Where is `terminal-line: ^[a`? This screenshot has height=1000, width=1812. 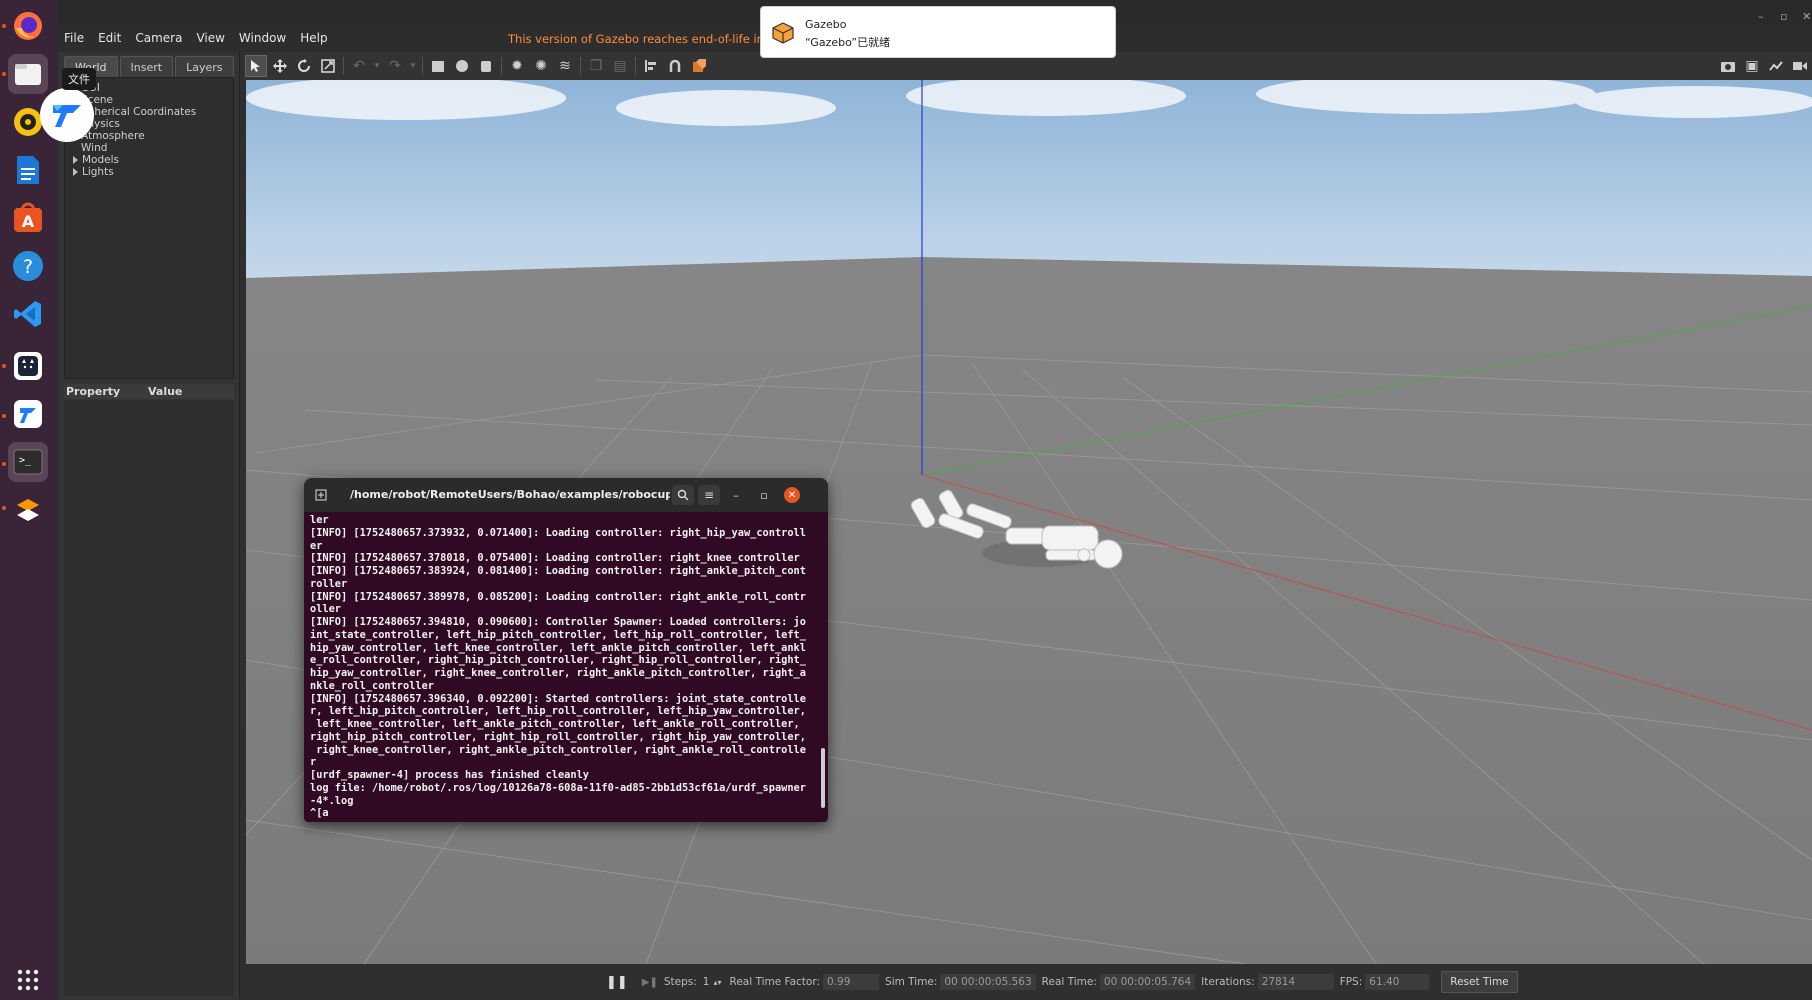
terminal-line: ^[a is located at coordinates (319, 813).